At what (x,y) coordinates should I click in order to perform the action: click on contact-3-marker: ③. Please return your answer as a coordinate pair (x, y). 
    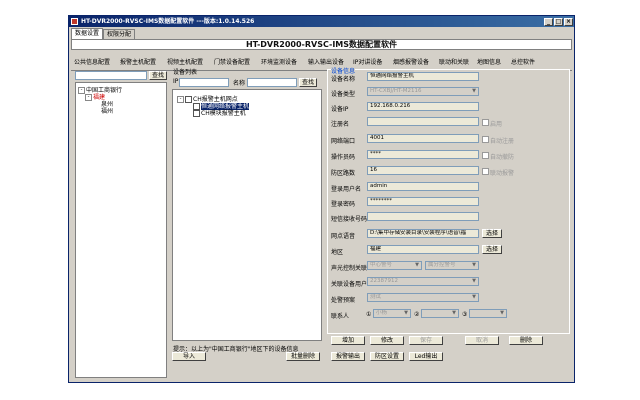
    Looking at the image, I should click on (465, 314).